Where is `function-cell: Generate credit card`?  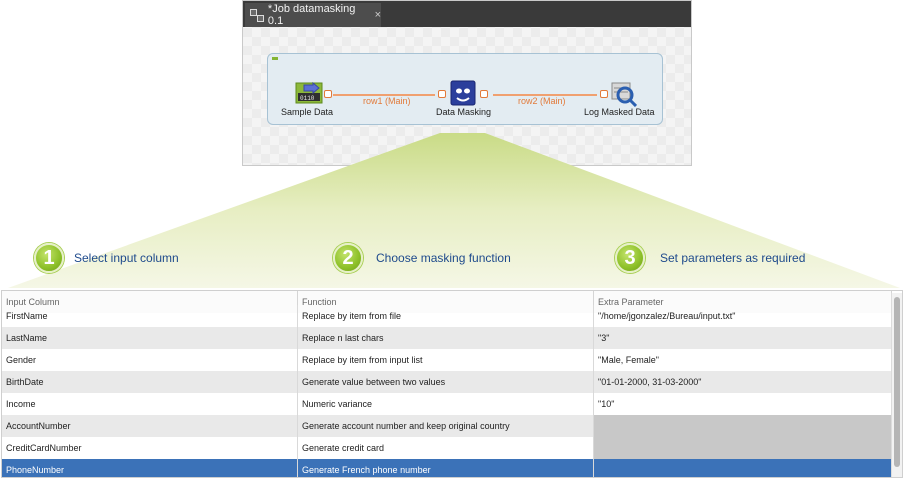
function-cell: Generate credit card is located at coordinates (446, 448).